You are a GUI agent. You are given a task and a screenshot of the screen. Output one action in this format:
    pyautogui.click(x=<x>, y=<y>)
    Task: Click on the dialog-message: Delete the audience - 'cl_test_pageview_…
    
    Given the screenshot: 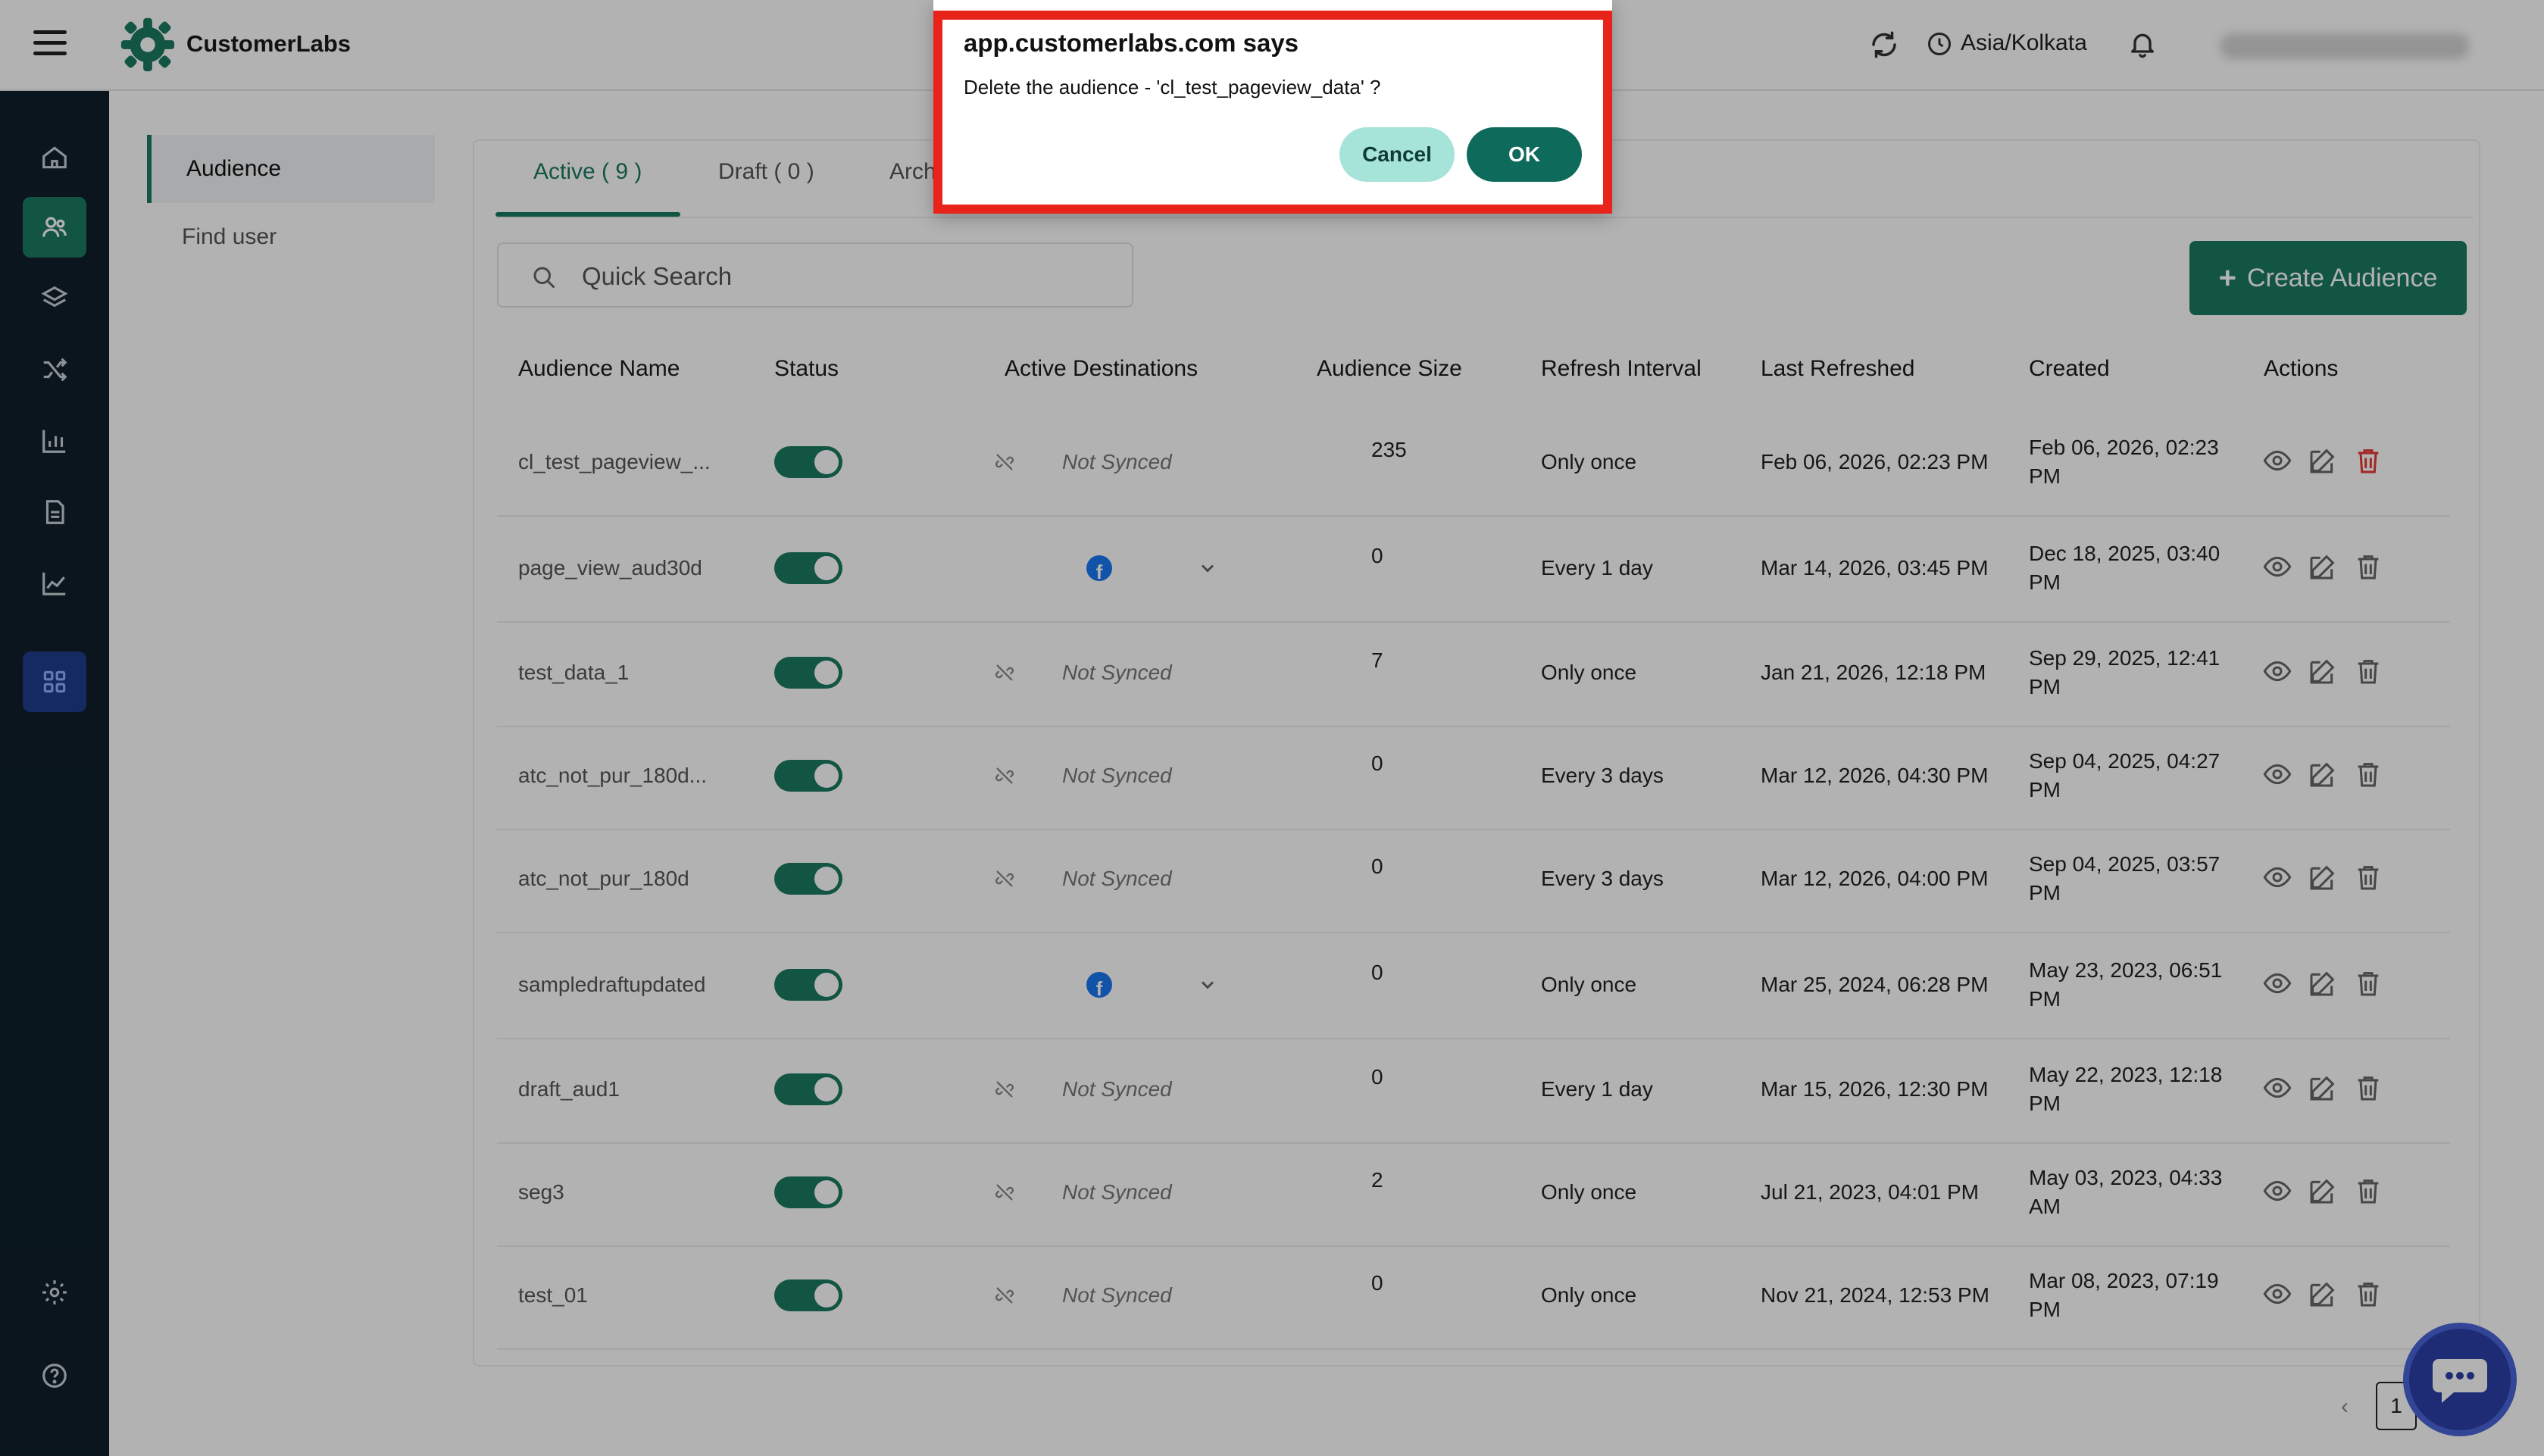 What is the action you would take?
    pyautogui.click(x=1172, y=87)
    